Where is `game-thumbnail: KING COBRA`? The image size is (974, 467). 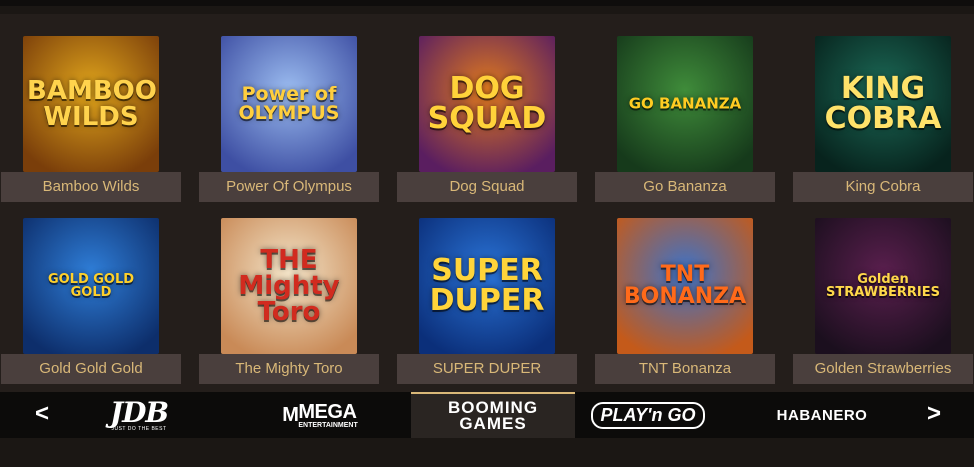 game-thumbnail: KING COBRA is located at coordinates (883, 104).